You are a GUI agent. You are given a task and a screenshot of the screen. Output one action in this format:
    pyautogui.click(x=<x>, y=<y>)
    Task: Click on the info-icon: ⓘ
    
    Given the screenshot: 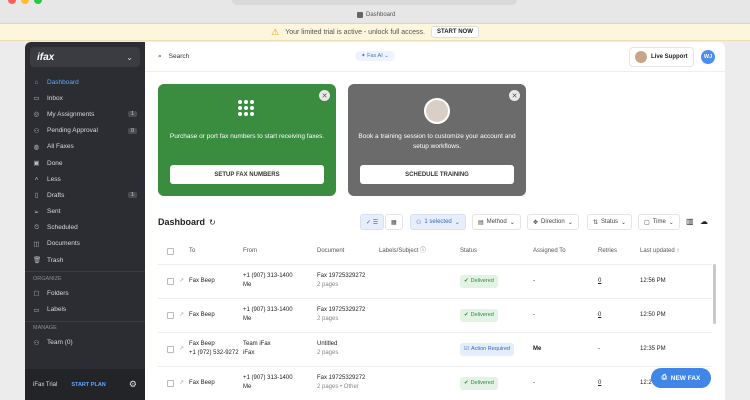 What is the action you would take?
    pyautogui.click(x=423, y=250)
    